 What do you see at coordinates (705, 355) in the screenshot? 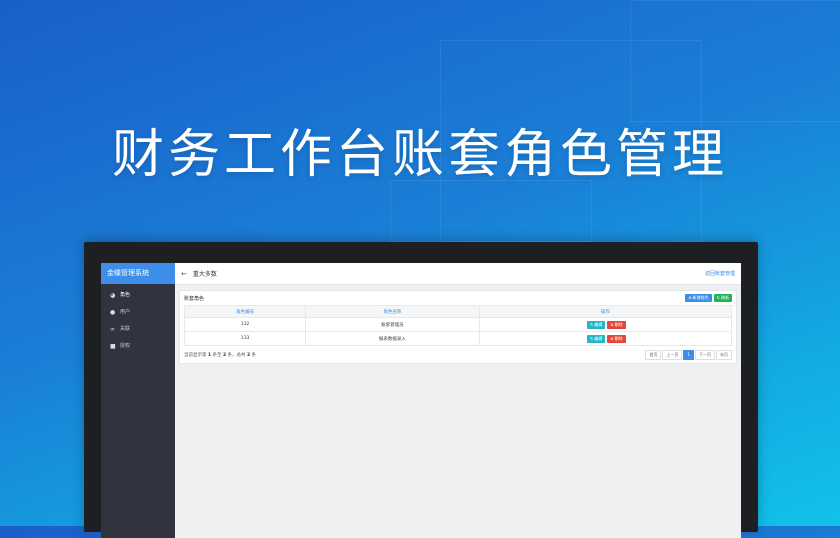
I see `pagination-next: 下一页` at bounding box center [705, 355].